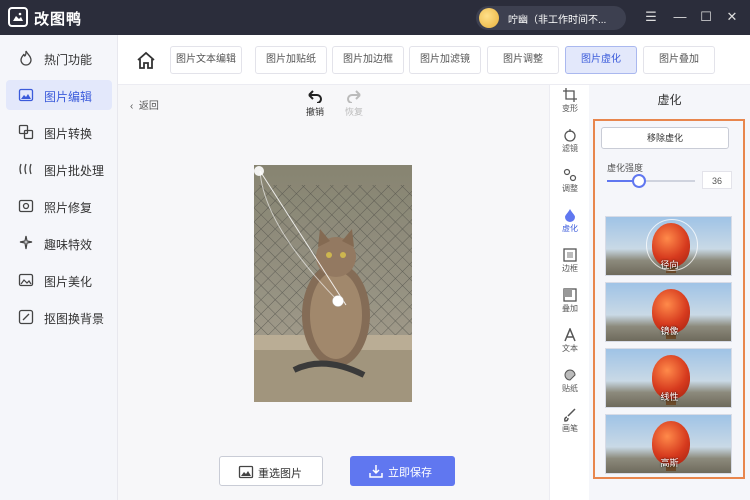 The image size is (750, 500). Describe the element at coordinates (523, 60) in the screenshot. I see `tab-adjust: 图片调整` at that location.